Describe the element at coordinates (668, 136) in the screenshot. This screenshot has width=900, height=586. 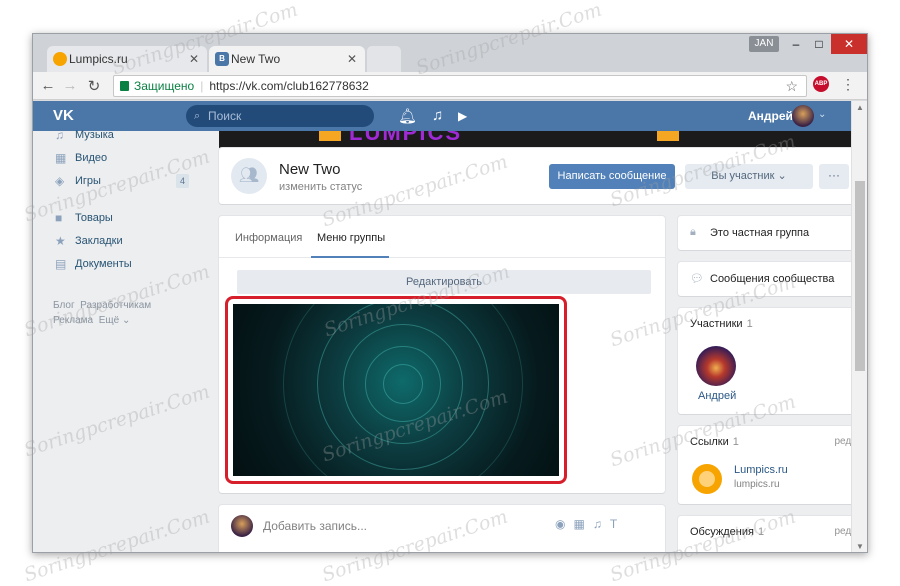
I see `banner-shape` at that location.